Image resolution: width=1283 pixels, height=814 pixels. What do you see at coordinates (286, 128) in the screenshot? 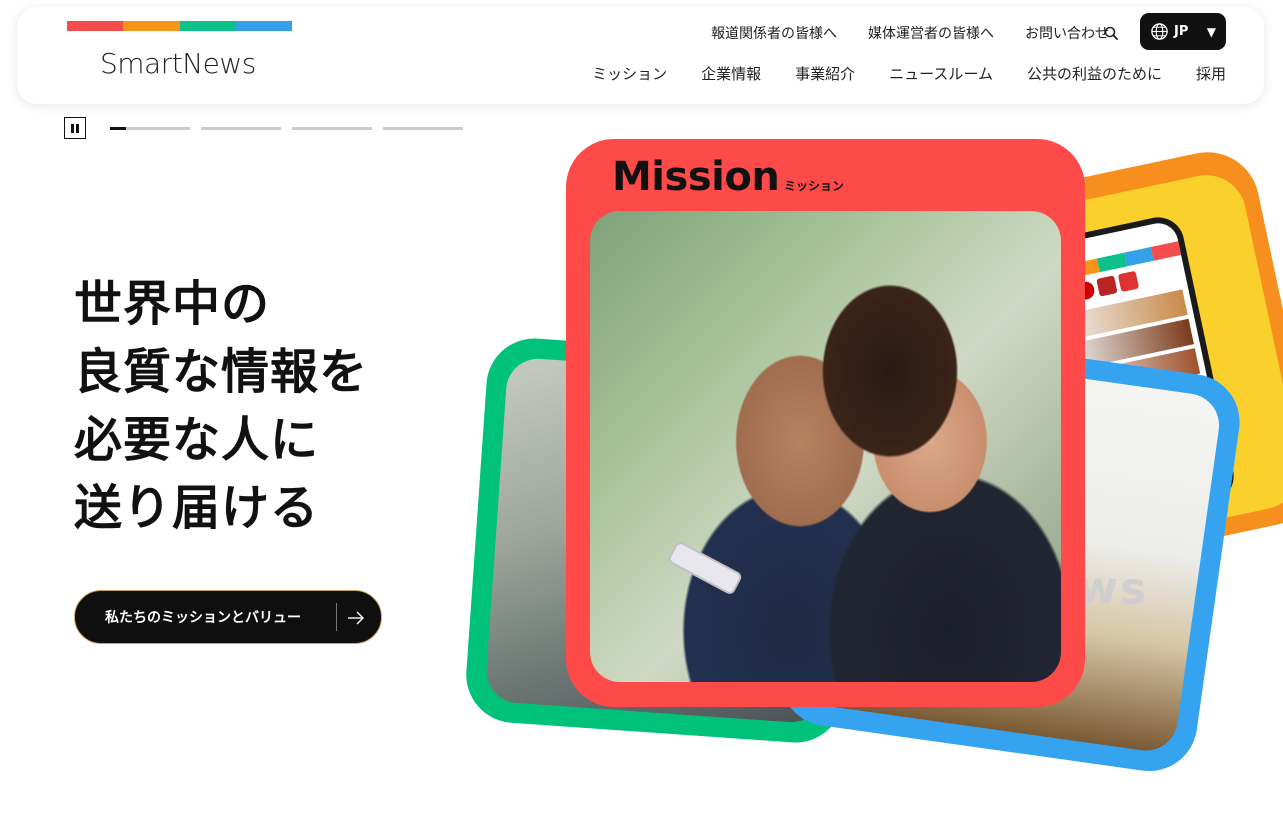
I see `slider-progress` at bounding box center [286, 128].